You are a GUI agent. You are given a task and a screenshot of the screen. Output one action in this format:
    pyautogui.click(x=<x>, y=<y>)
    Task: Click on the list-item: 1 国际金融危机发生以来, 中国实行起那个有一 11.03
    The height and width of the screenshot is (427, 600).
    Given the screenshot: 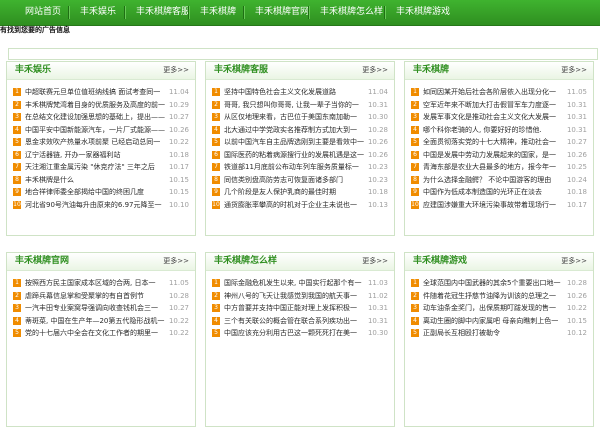 What is the action you would take?
    pyautogui.click(x=302, y=283)
    